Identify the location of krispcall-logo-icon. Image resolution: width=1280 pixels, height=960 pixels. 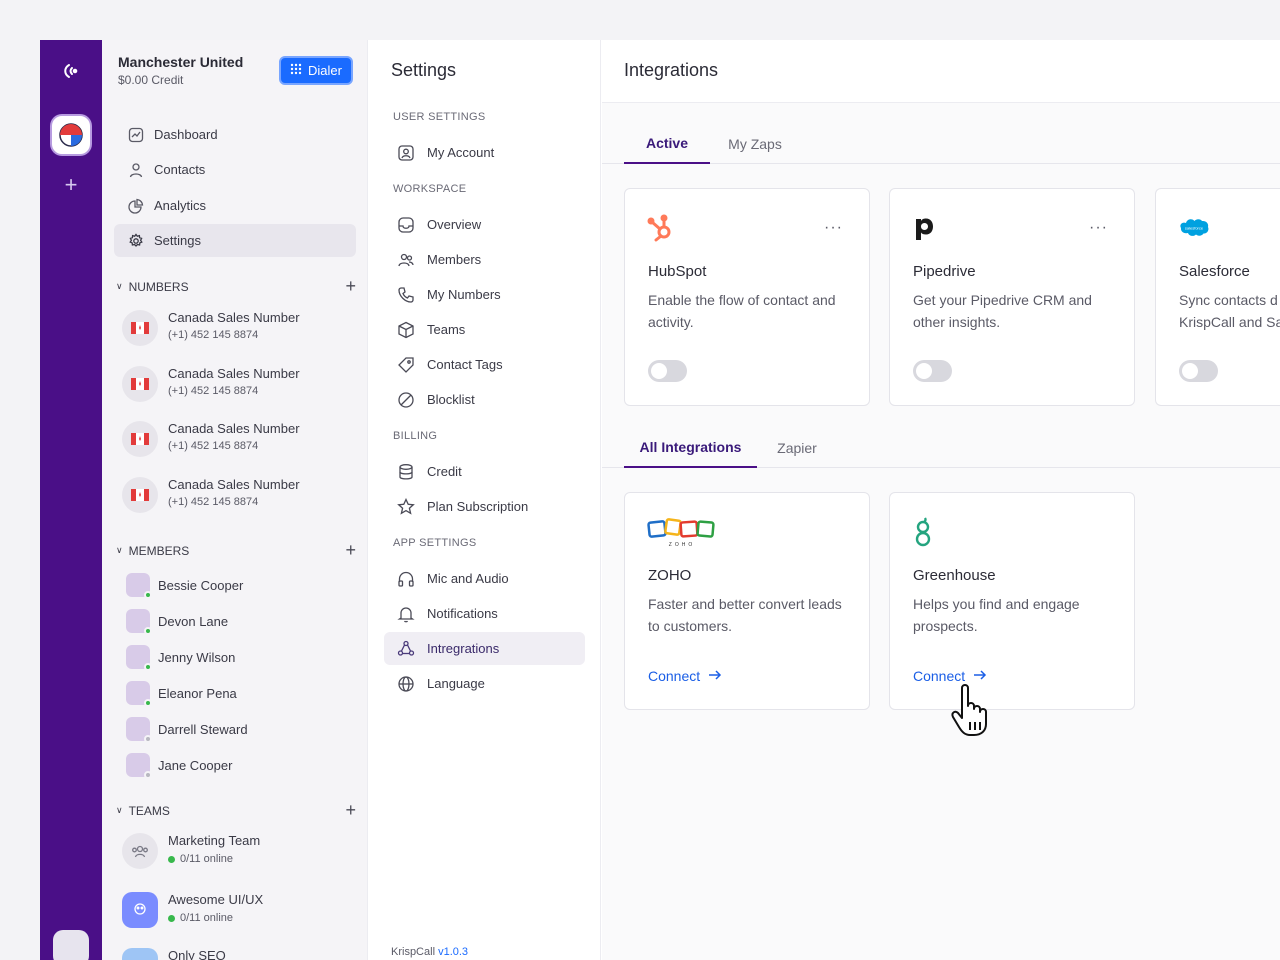
(71, 71).